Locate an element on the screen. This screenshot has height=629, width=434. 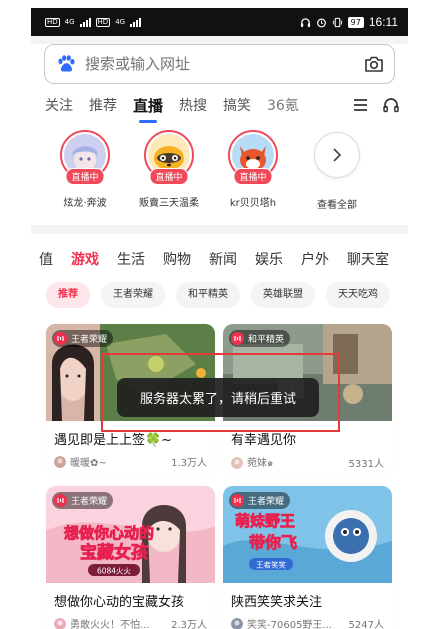
thumb-text: 带你飞 is located at coordinates (273, 542).